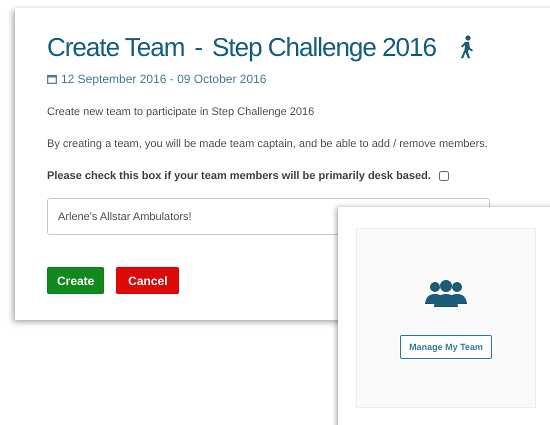 This screenshot has height=425, width=550. Describe the element at coordinates (446, 347) in the screenshot. I see `manage-team-button: Manage My Team` at that location.